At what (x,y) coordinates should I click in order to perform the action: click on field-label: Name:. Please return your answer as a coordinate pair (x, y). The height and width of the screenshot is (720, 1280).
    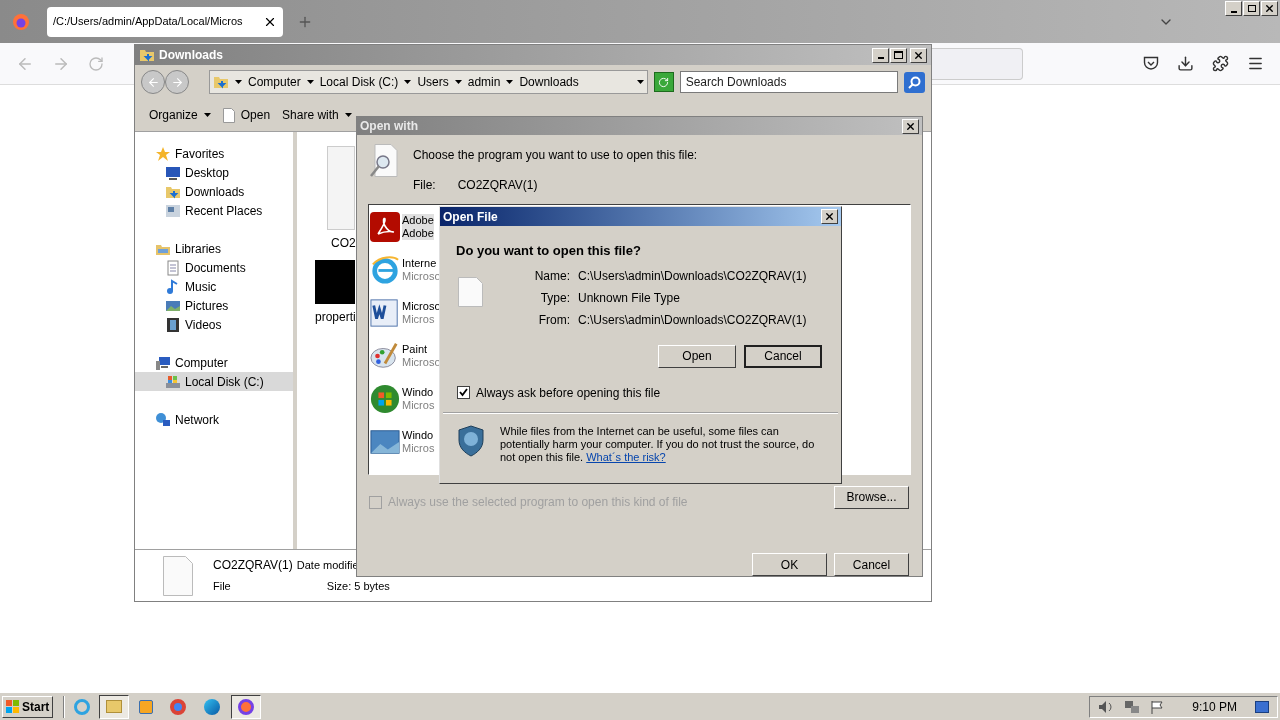
    Looking at the image, I should click on (551, 276).